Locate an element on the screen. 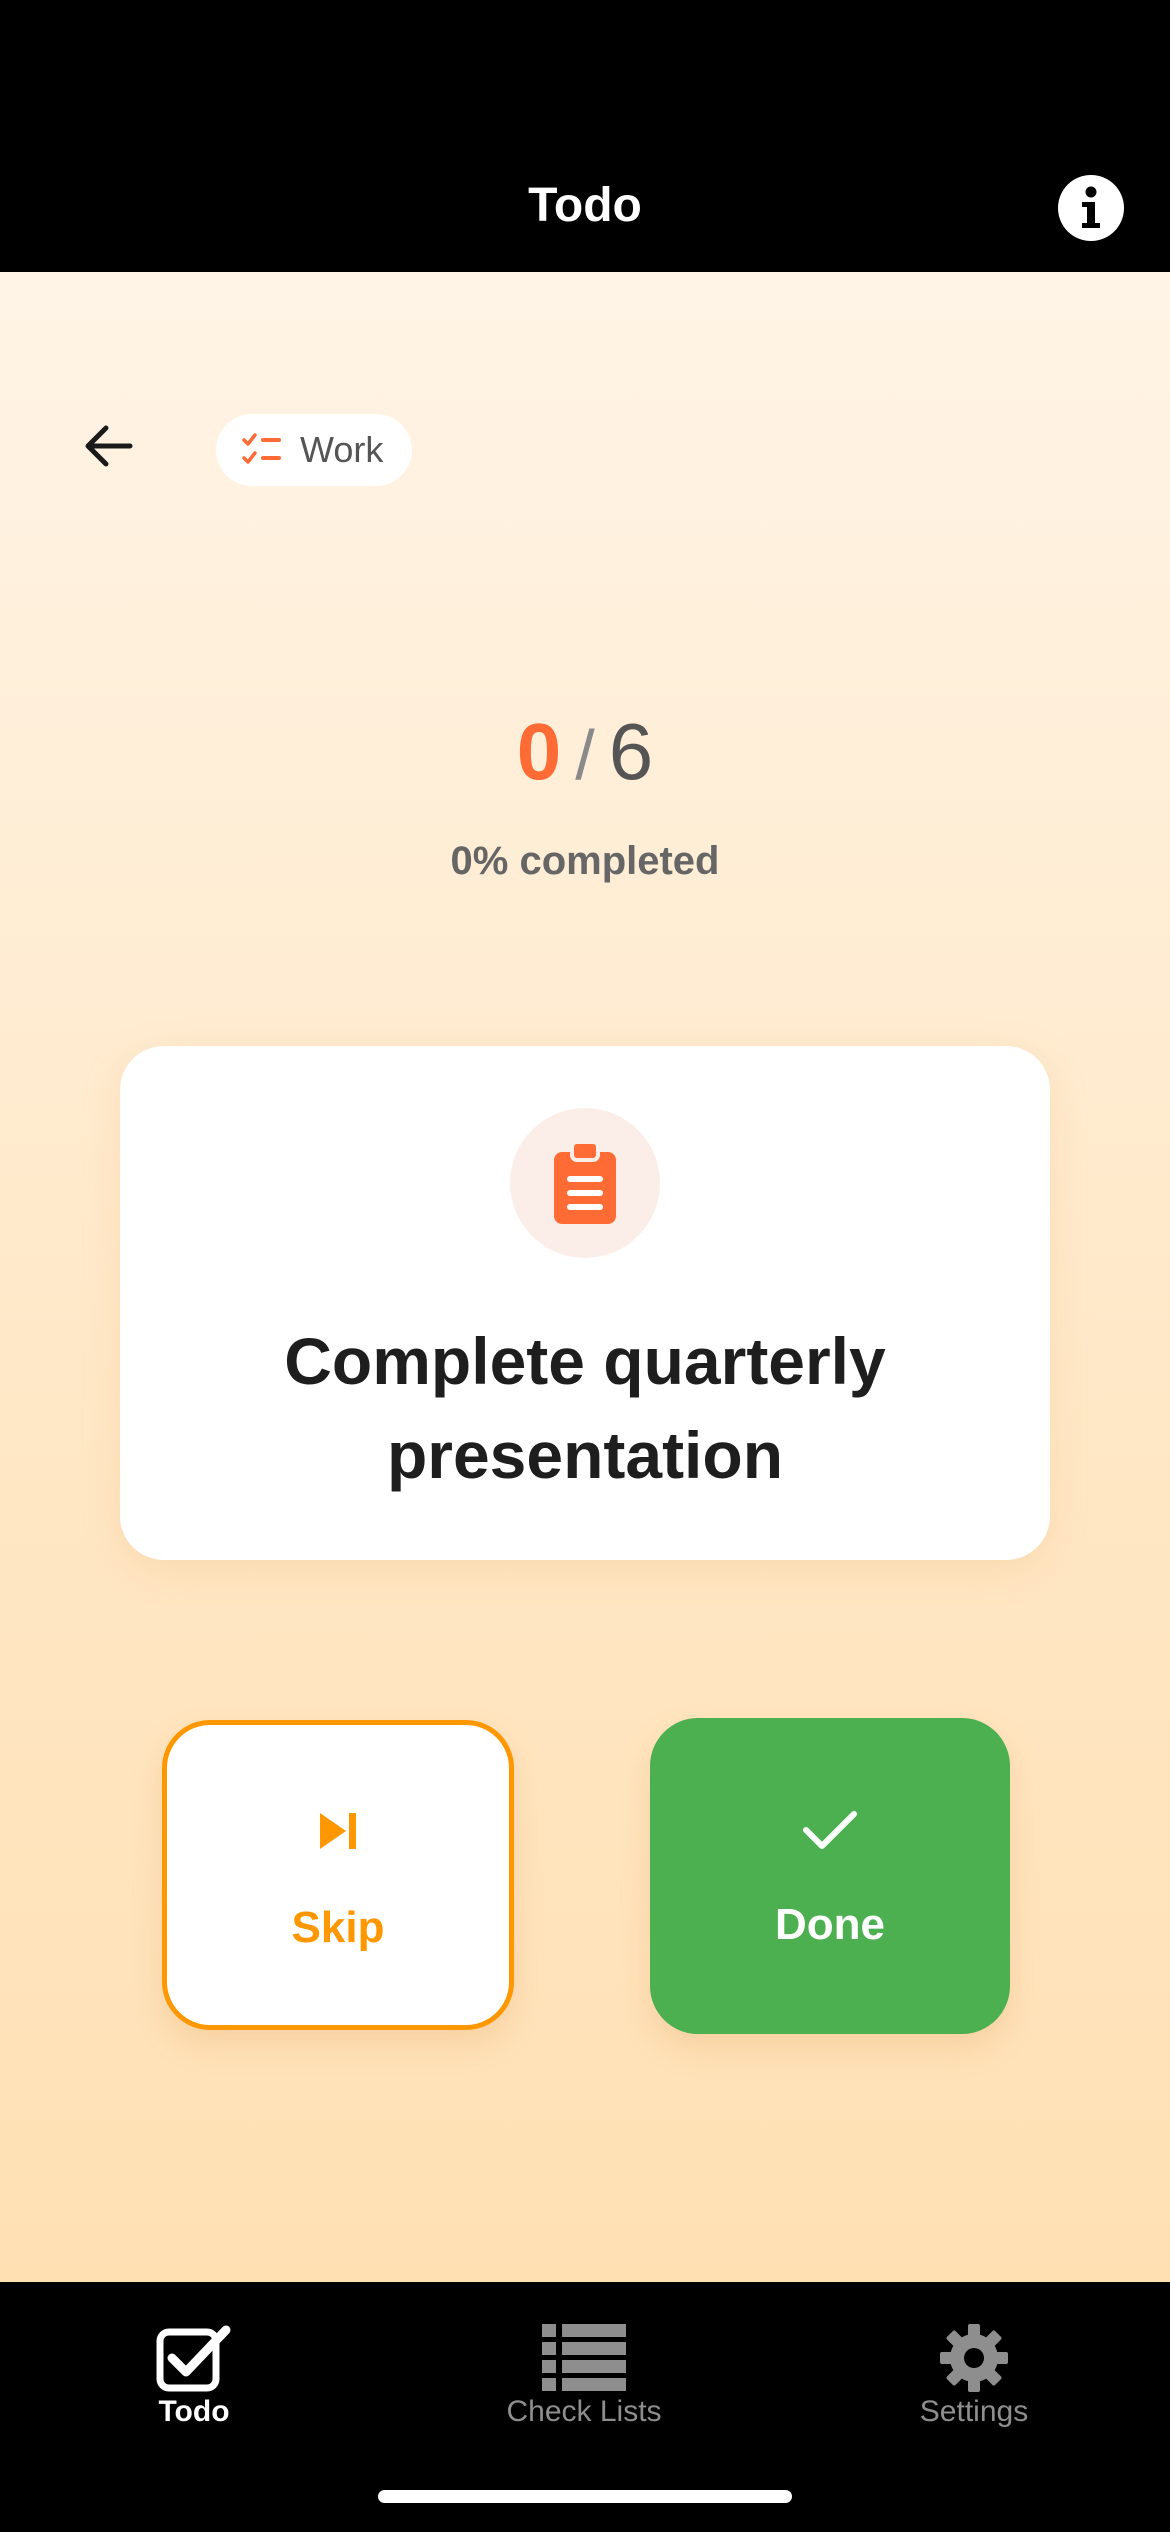  clipboard-icon is located at coordinates (585, 1182).